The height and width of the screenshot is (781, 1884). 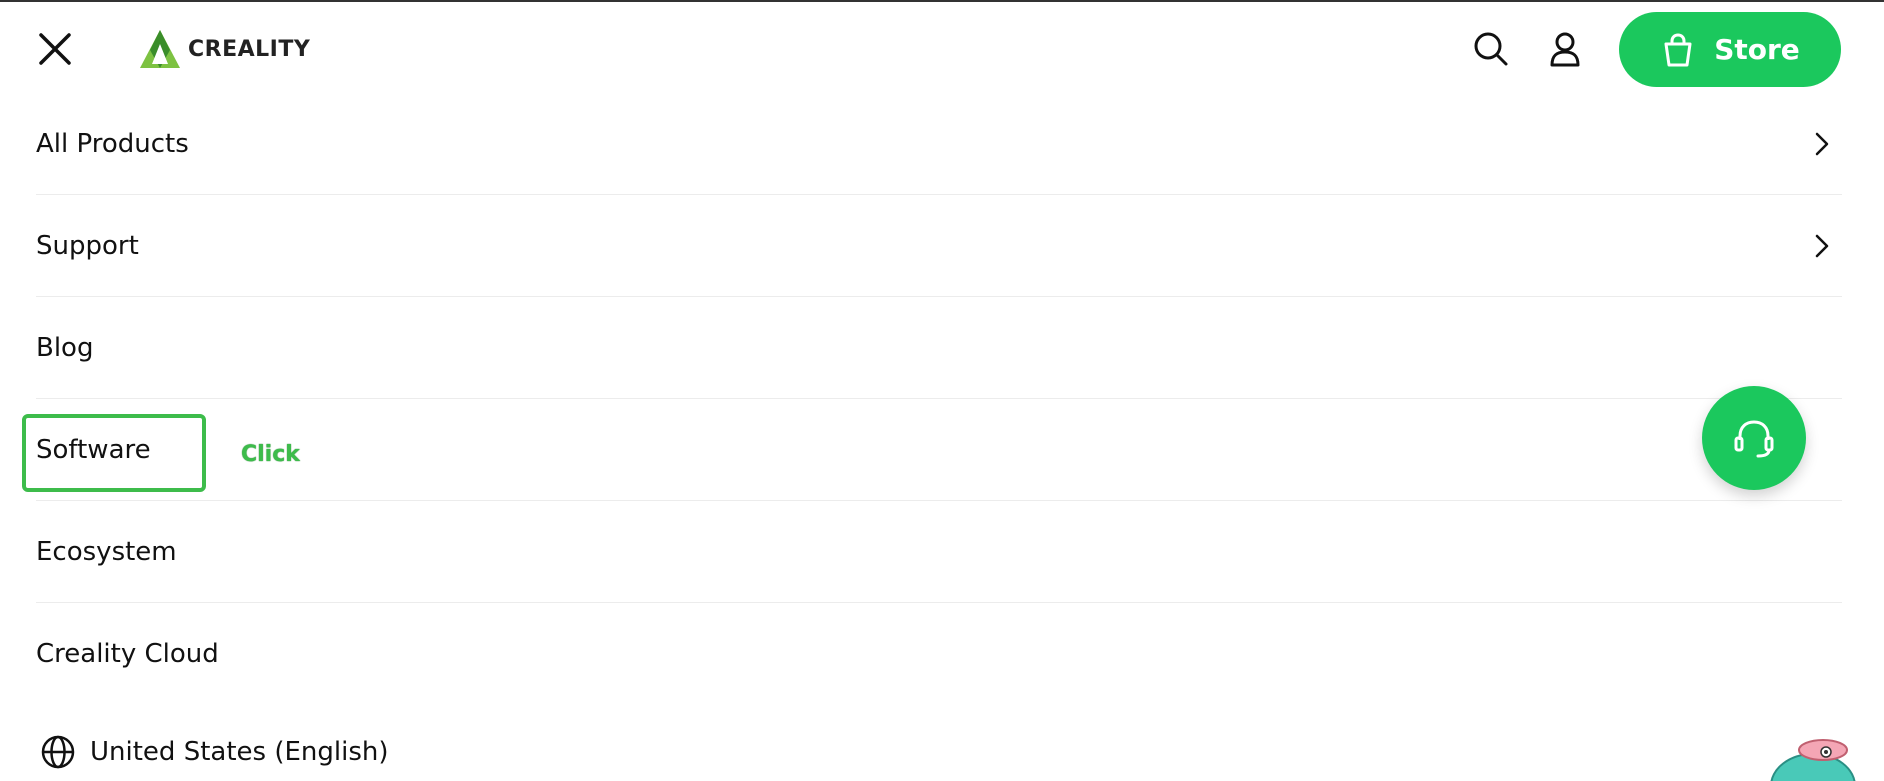 What do you see at coordinates (1757, 49) in the screenshot?
I see `store-label: Store` at bounding box center [1757, 49].